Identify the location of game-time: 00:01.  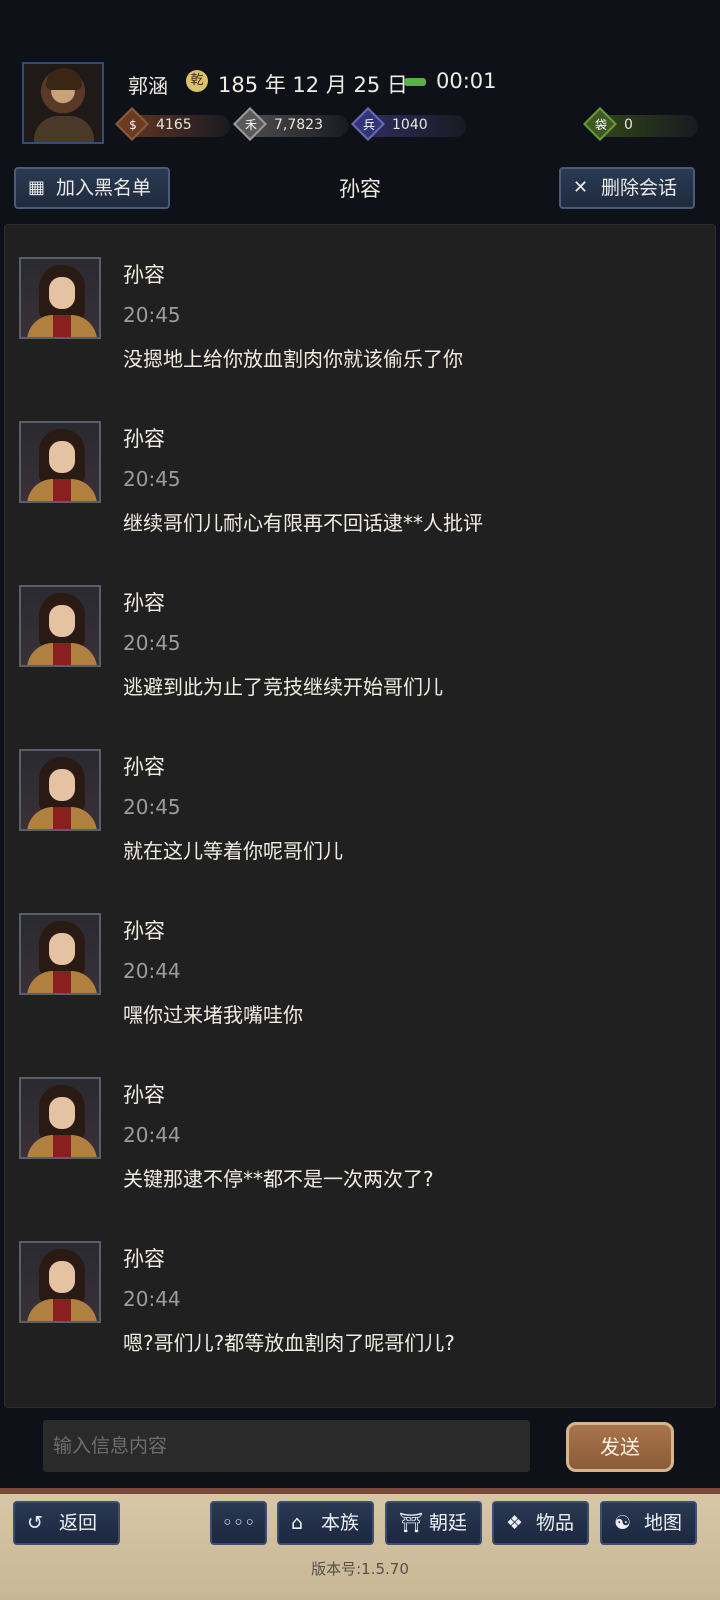
(466, 81).